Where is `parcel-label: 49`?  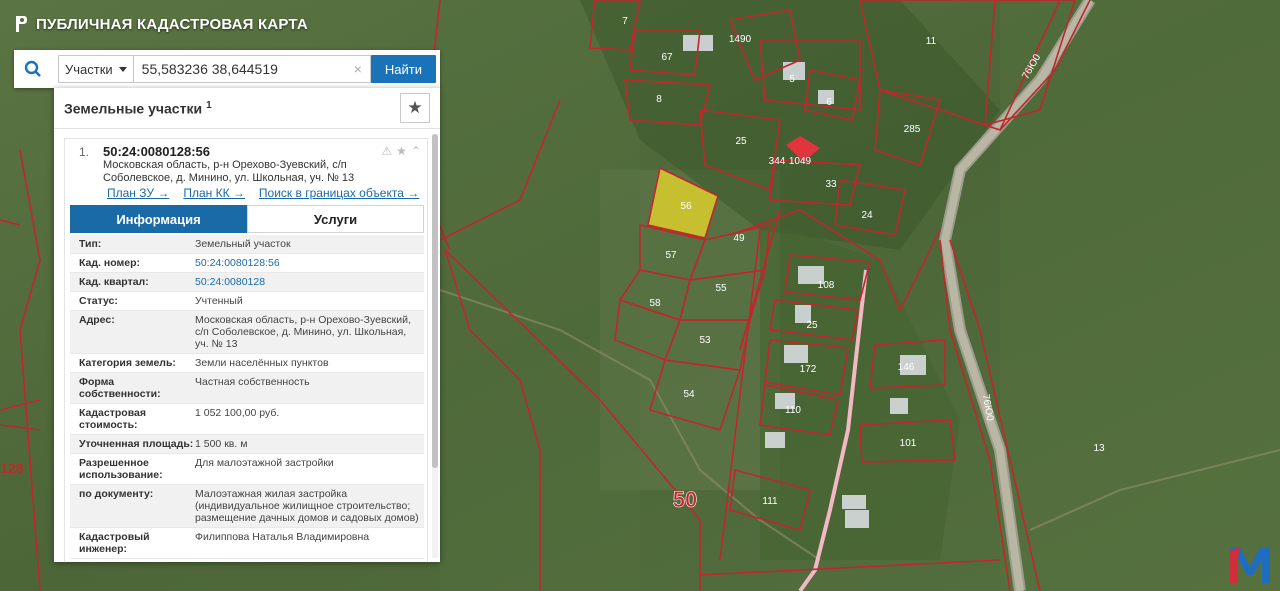 parcel-label: 49 is located at coordinates (739, 238).